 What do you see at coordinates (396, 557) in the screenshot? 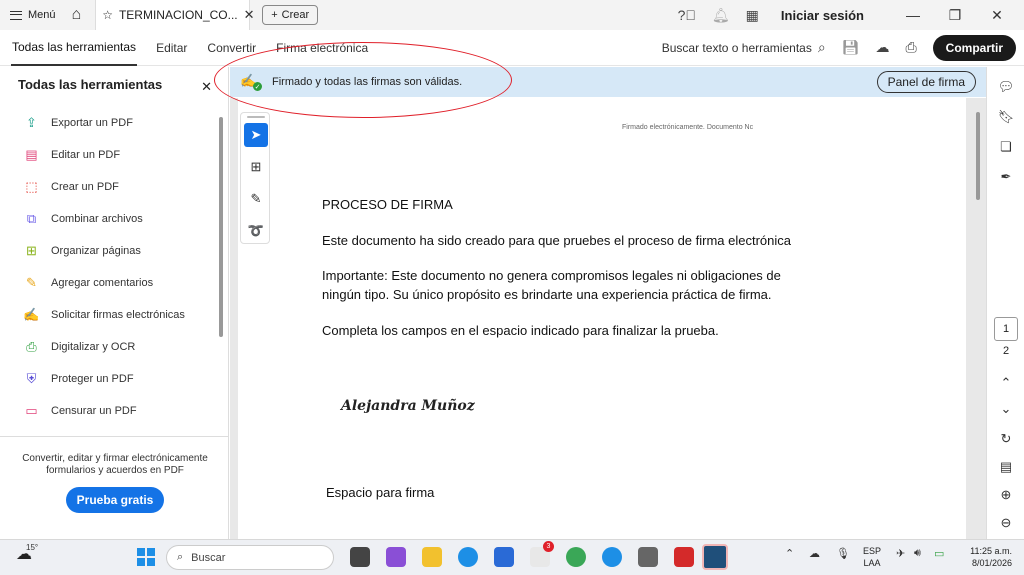
I see `copilot-icon` at bounding box center [396, 557].